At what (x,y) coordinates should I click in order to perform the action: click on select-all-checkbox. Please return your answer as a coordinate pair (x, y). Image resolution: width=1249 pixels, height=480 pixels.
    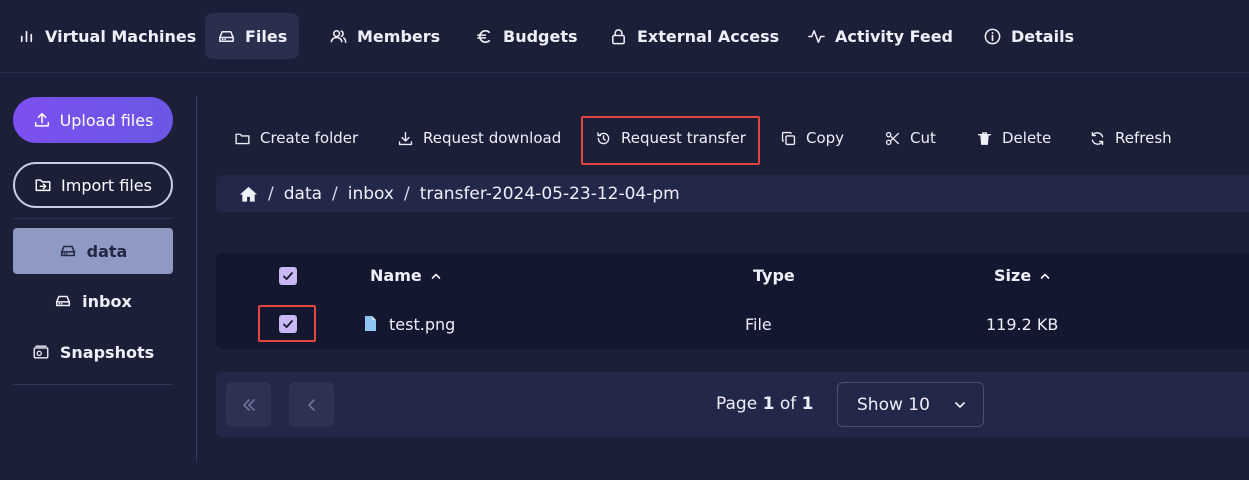
    Looking at the image, I should click on (288, 276).